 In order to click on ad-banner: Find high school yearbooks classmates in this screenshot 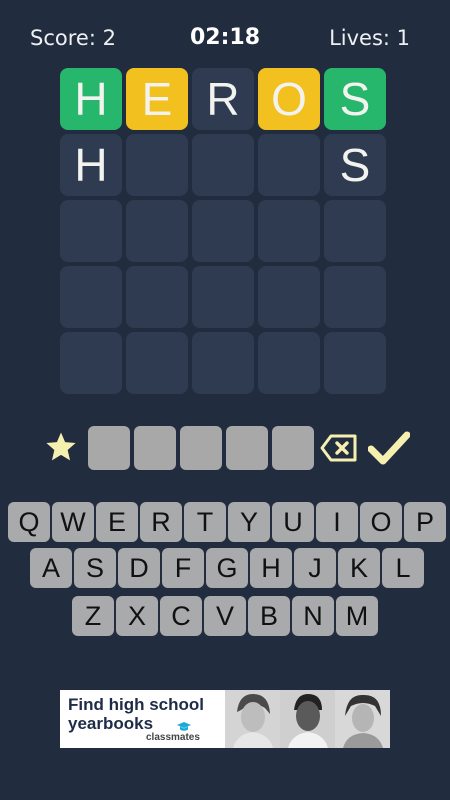, I will do `click(225, 719)`.